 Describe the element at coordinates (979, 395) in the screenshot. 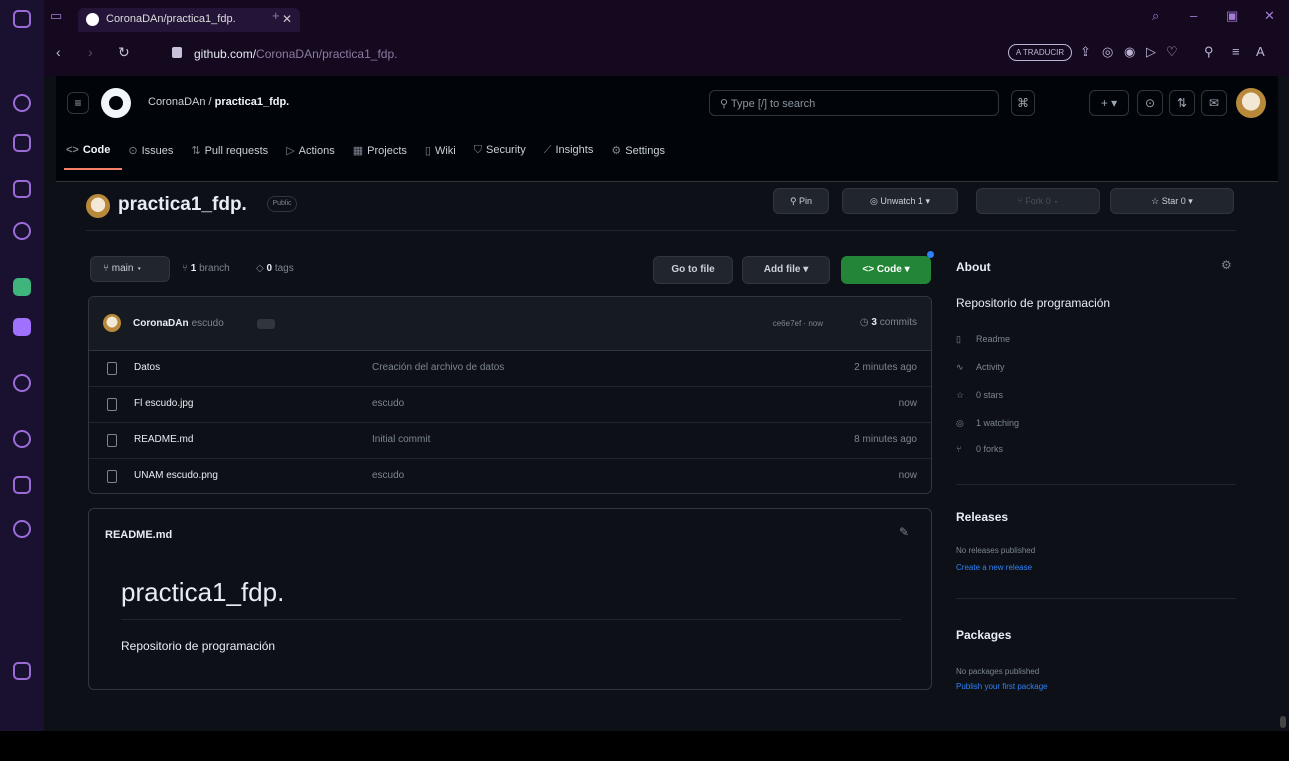

I see `stars-link: ☆ 0 stars` at that location.